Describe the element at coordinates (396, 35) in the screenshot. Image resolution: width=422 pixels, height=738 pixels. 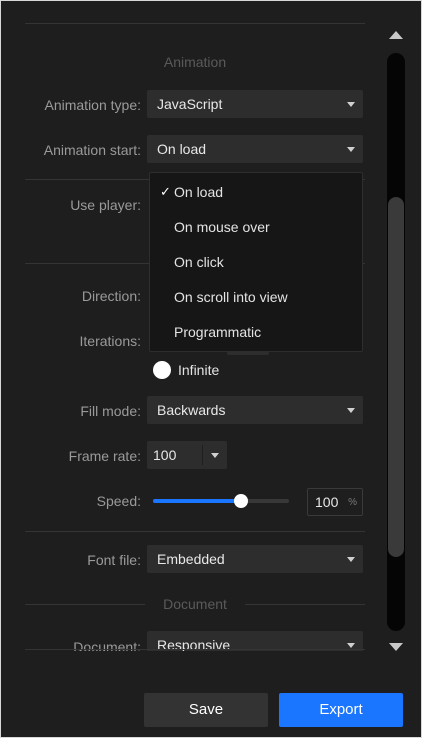
I see `scroll-up-arrow-icon` at that location.